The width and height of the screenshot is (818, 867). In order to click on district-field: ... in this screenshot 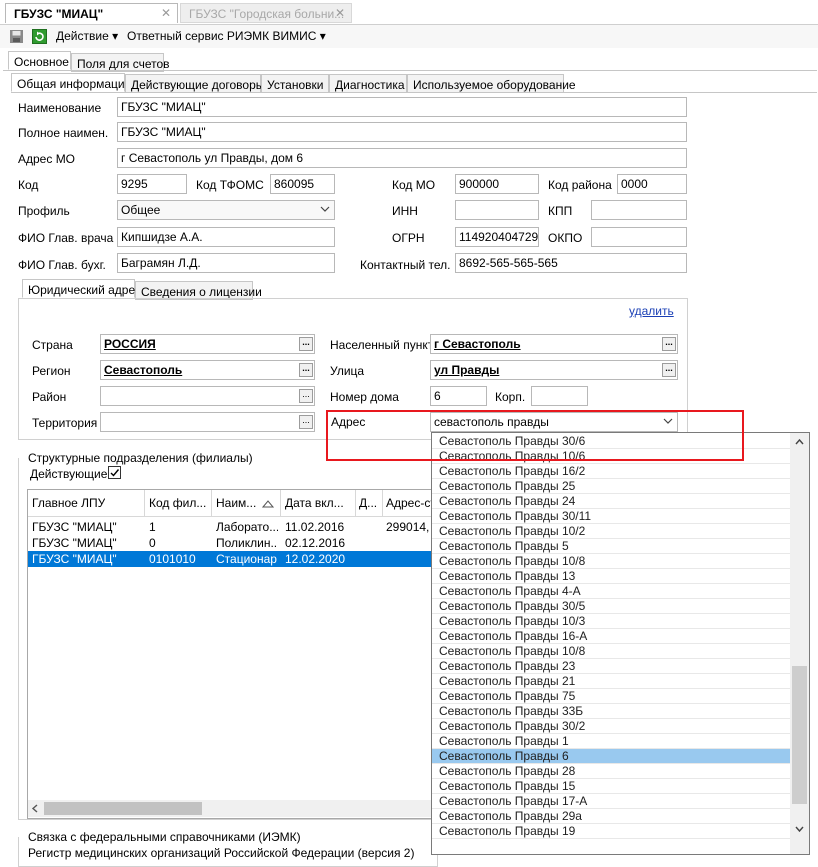, I will do `click(207, 396)`.